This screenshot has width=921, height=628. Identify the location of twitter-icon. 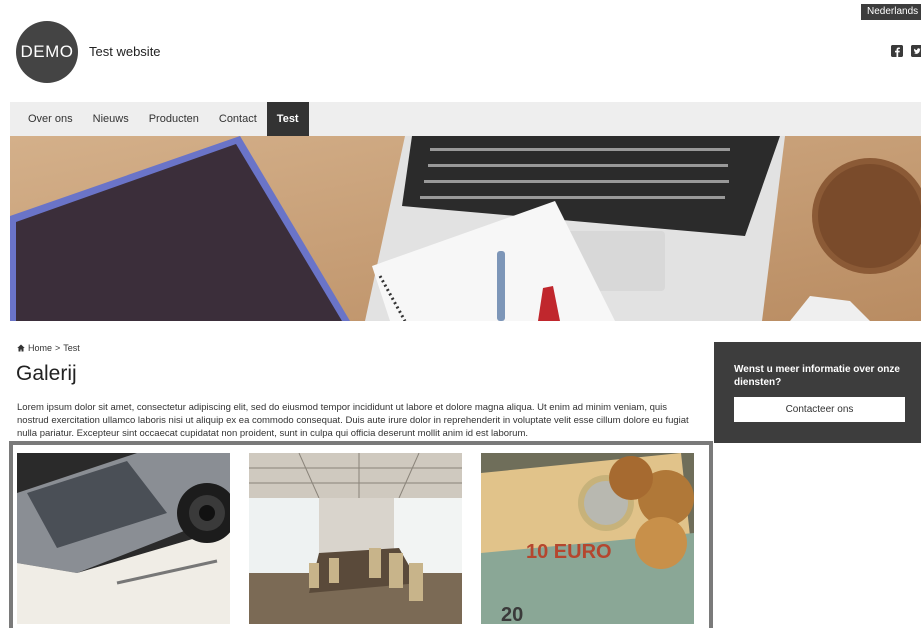
(916, 51).